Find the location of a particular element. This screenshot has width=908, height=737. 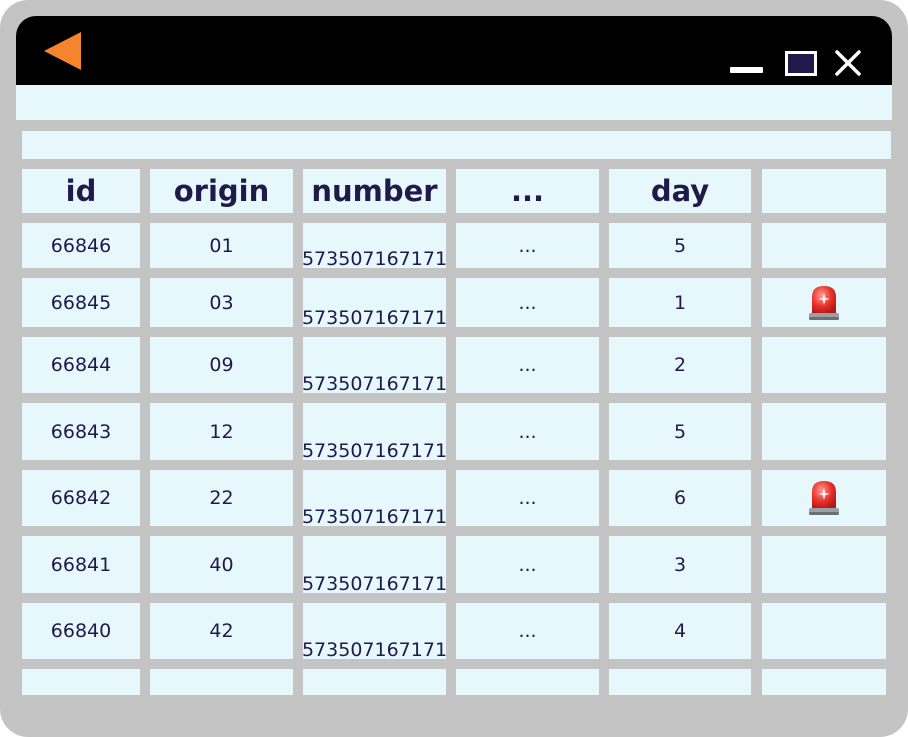

header-alert is located at coordinates (824, 191).